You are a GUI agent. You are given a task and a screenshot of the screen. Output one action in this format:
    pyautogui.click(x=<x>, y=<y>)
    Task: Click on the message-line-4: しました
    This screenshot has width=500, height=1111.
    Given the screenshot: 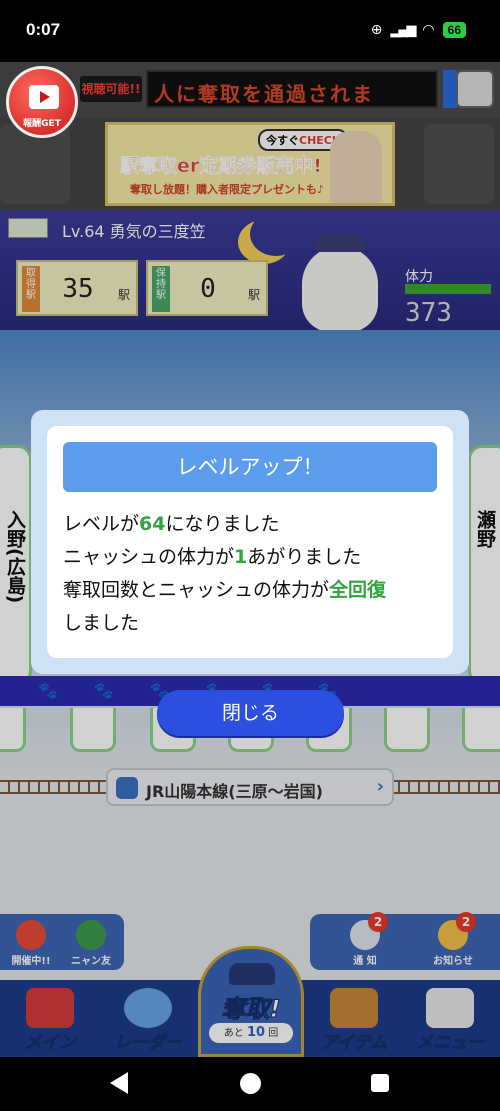 What is the action you would take?
    pyautogui.click(x=101, y=623)
    